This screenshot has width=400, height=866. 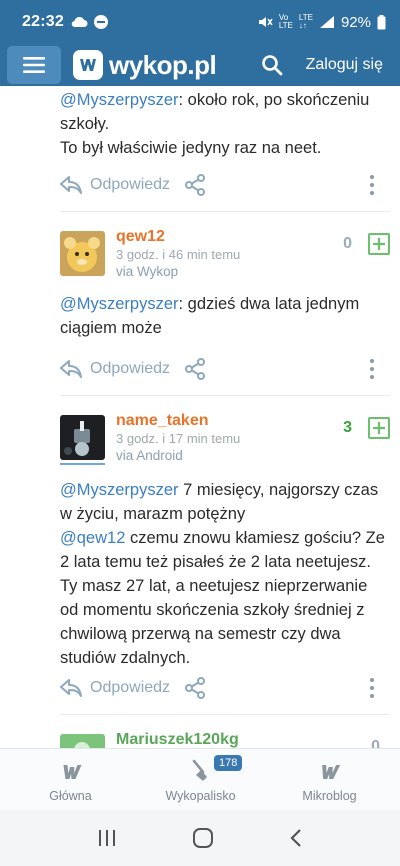 What do you see at coordinates (70, 780) in the screenshot?
I see `nav-item-glowna: Główna` at bounding box center [70, 780].